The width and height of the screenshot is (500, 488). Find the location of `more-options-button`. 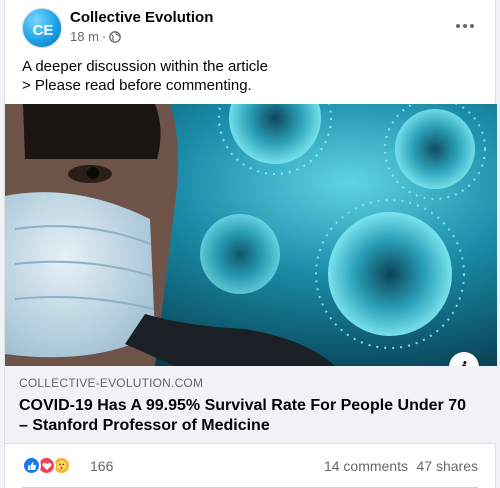

more-options-button is located at coordinates (465, 26).